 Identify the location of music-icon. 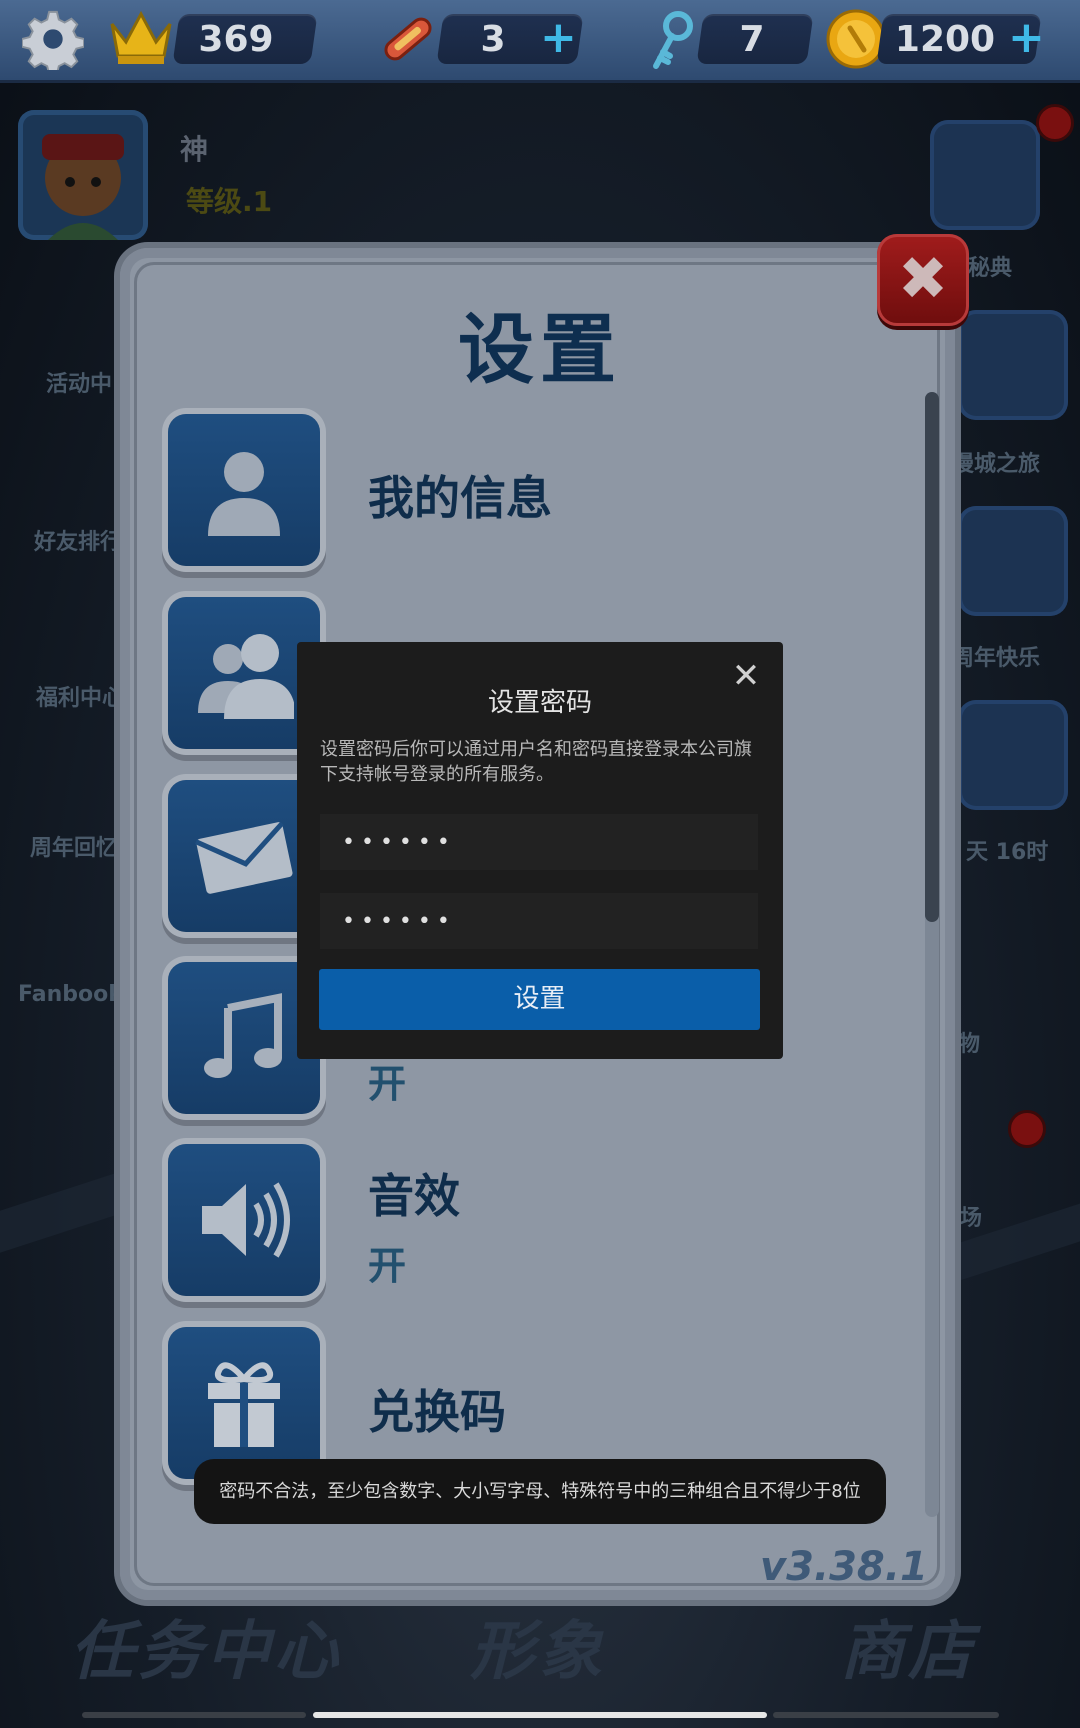
(243, 1035).